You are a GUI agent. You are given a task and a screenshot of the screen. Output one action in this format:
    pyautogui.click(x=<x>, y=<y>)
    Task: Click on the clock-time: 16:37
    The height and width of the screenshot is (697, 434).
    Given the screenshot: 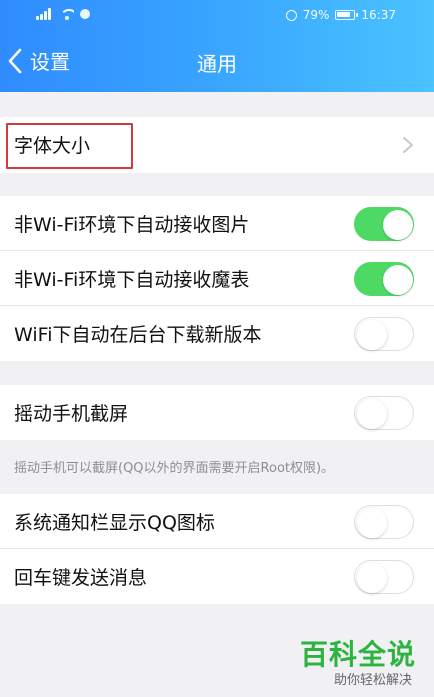 What is the action you would take?
    pyautogui.click(x=378, y=15)
    